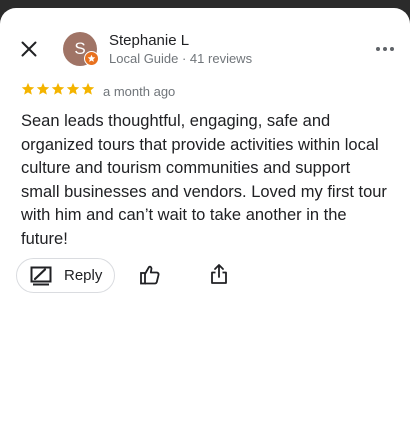 The image size is (410, 421). I want to click on reviewer-name: Stephanie L, so click(149, 40).